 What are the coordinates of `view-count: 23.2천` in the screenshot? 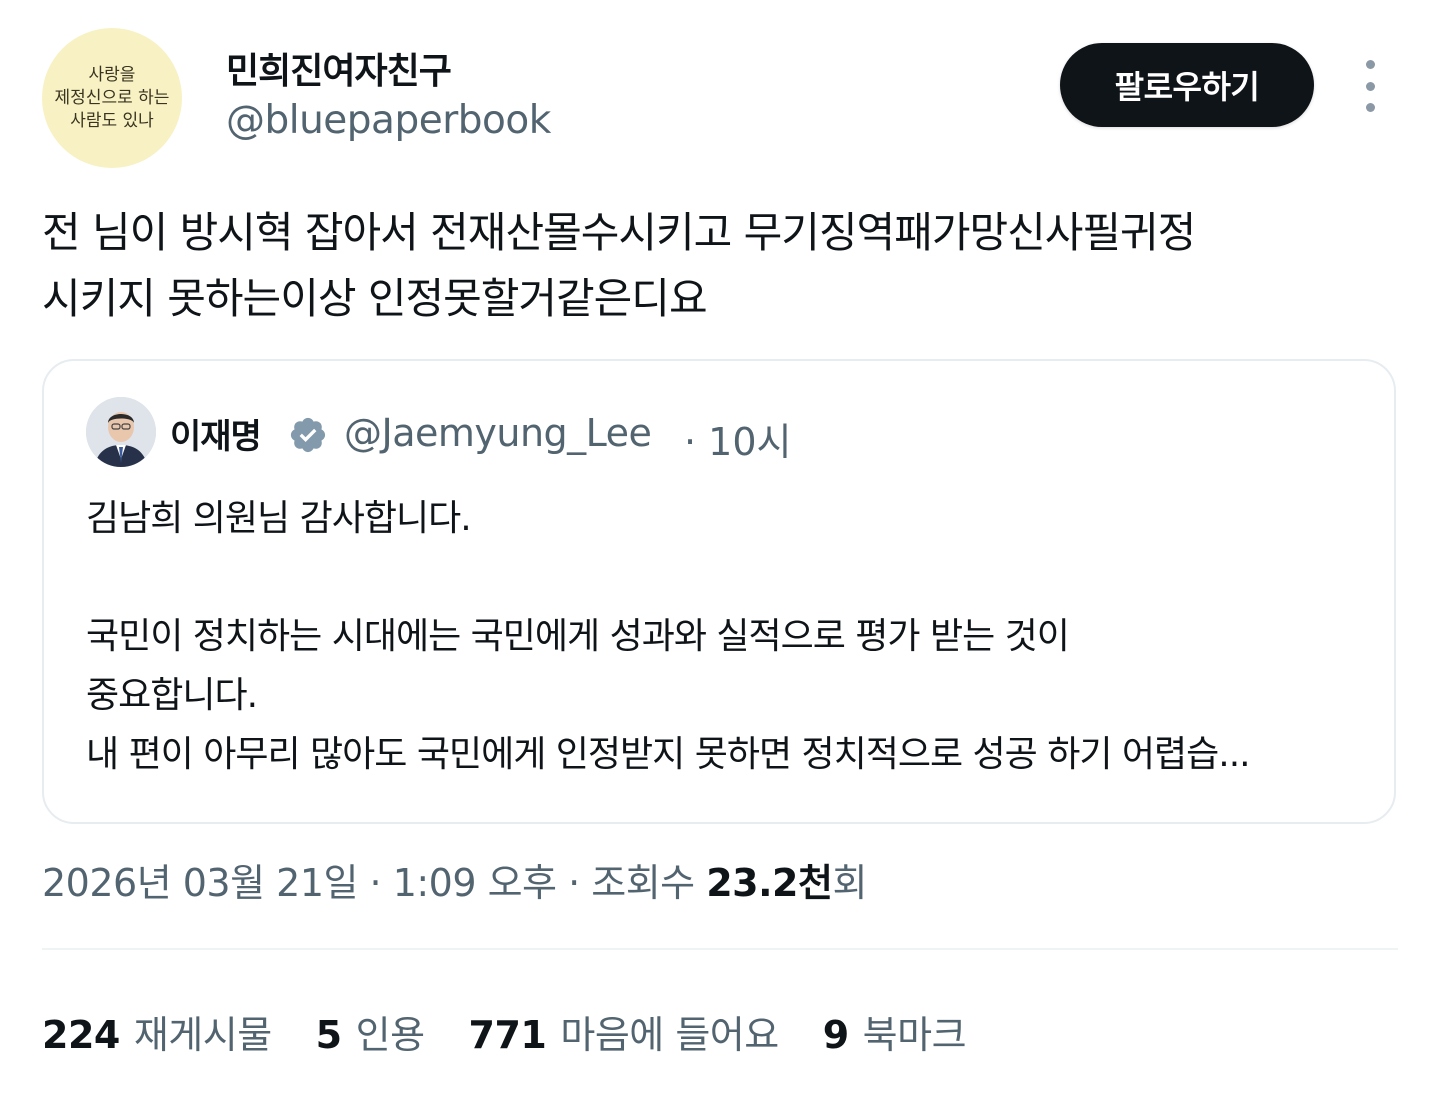 It's located at (769, 883).